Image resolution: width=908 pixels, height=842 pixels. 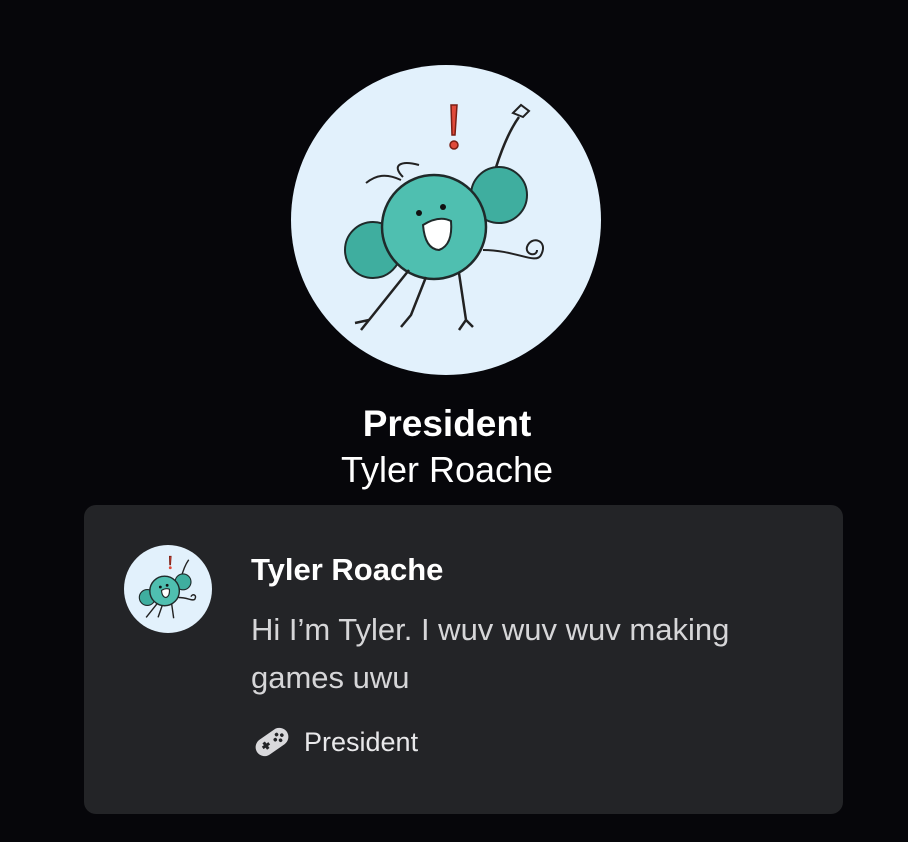 What do you see at coordinates (361, 742) in the screenshot?
I see `card-role-label: President` at bounding box center [361, 742].